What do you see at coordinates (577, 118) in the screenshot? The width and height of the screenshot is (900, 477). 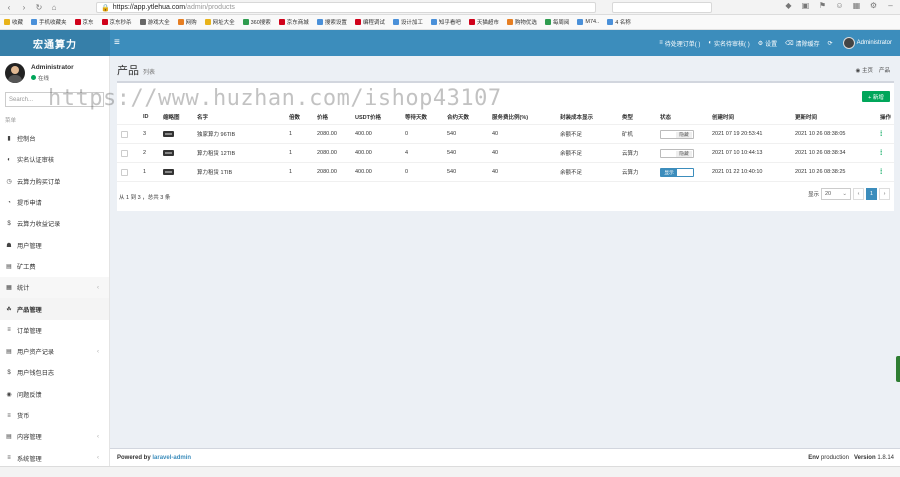 I see `column-header: 封装成本显示` at bounding box center [577, 118].